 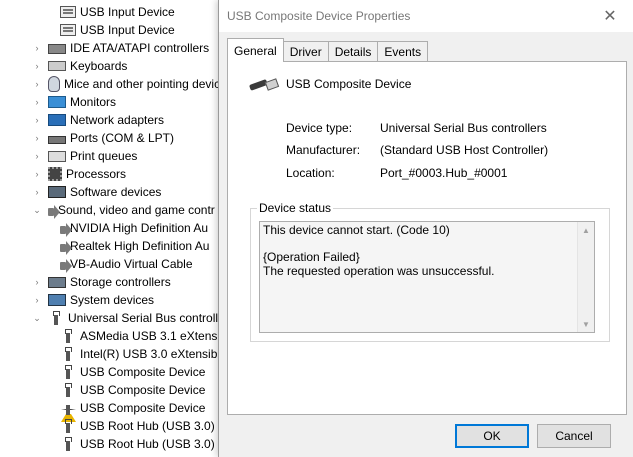 I want to click on processor-icon, so click(x=55, y=174).